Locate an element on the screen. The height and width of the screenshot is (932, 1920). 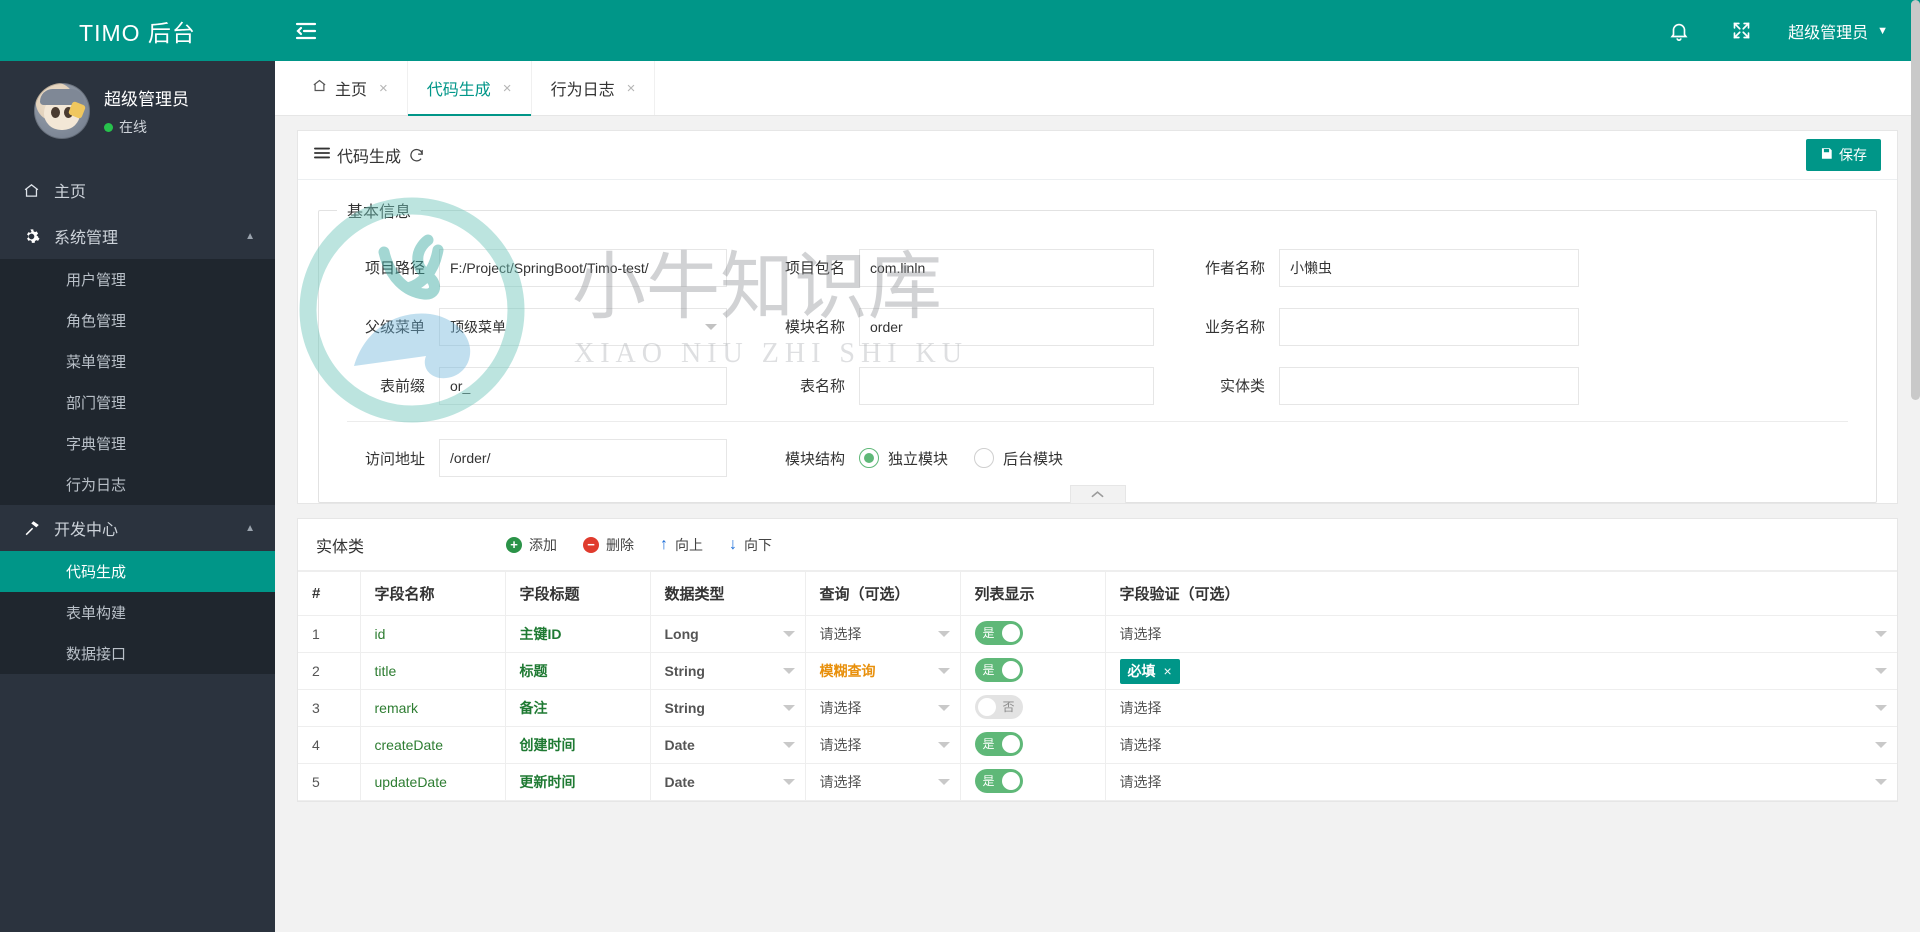
access-url-input is located at coordinates (583, 458).